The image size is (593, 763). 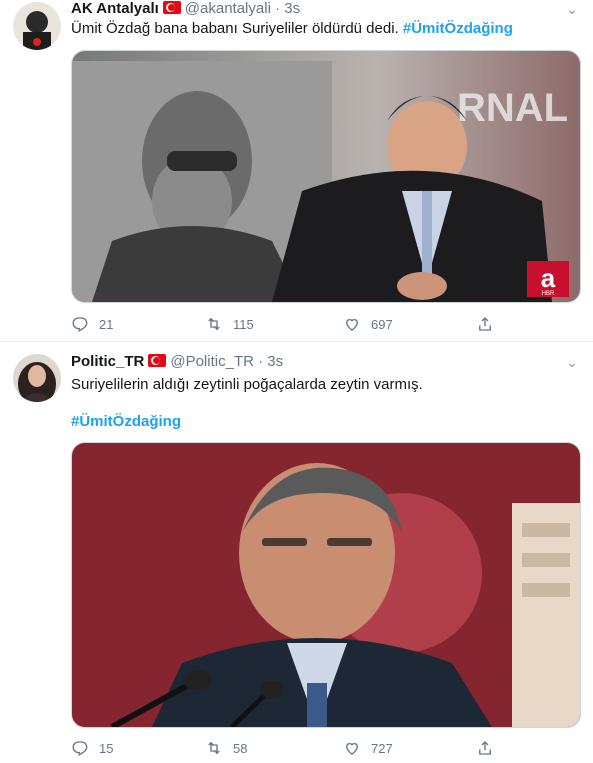 What do you see at coordinates (92, 748) in the screenshot?
I see `reply-button: 15` at bounding box center [92, 748].